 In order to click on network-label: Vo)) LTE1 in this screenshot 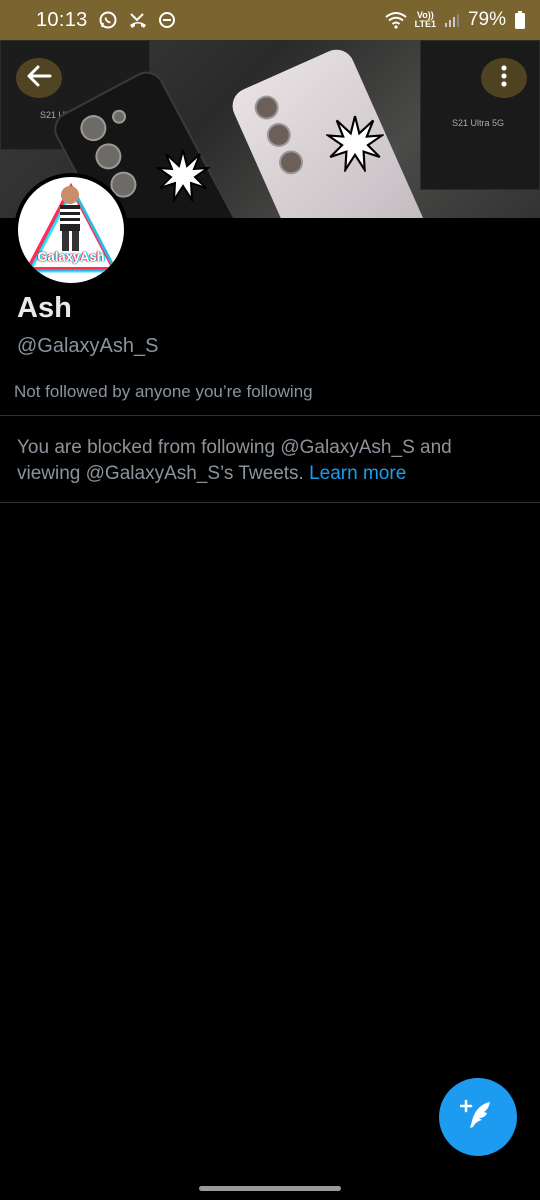, I will do `click(425, 20)`.